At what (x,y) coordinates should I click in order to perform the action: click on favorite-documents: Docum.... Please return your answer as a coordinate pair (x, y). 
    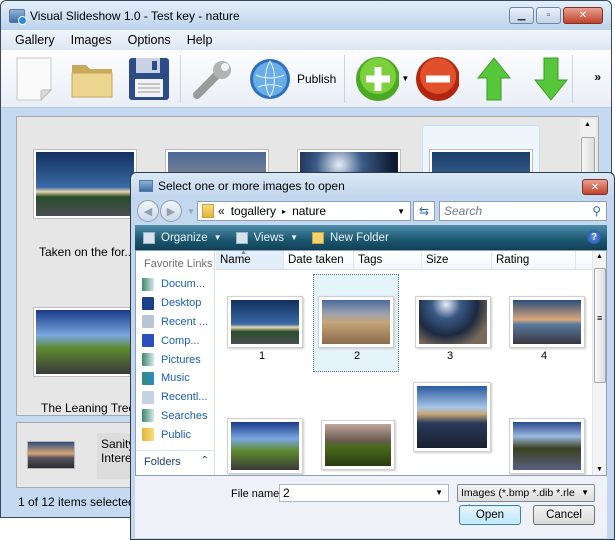
    Looking at the image, I should click on (175, 284).